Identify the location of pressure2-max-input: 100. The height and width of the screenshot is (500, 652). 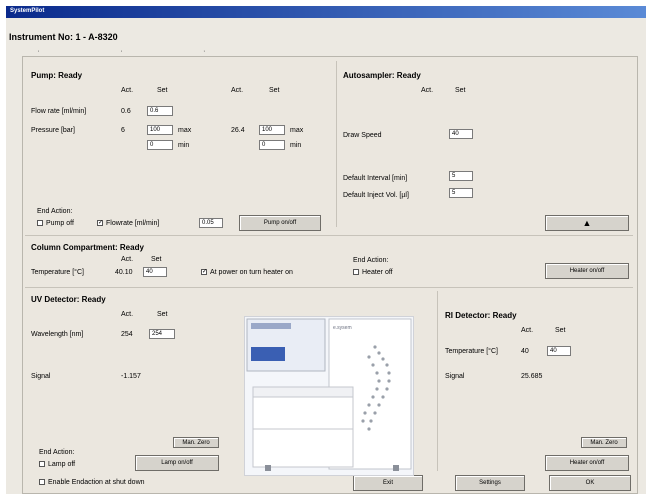
(272, 130).